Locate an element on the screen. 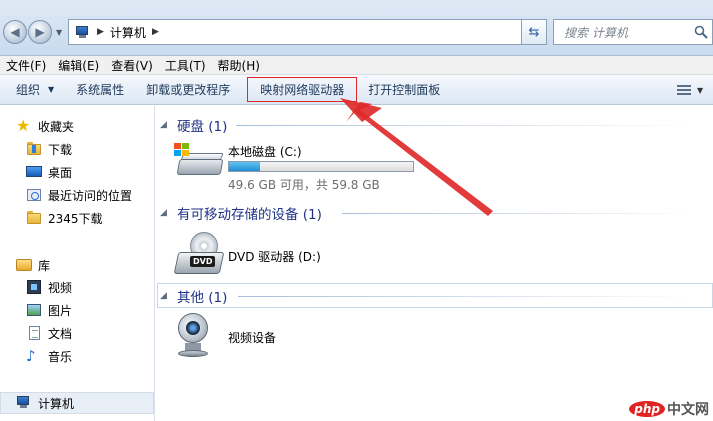 This screenshot has width=713, height=421. group-header-hard-disks: ◢ 硬盘 (1) is located at coordinates (193, 125).